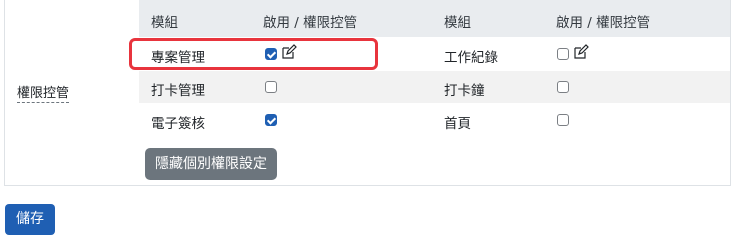 This screenshot has height=240, width=735. What do you see at coordinates (253, 54) in the screenshot?
I see `highlight-annotation` at bounding box center [253, 54].